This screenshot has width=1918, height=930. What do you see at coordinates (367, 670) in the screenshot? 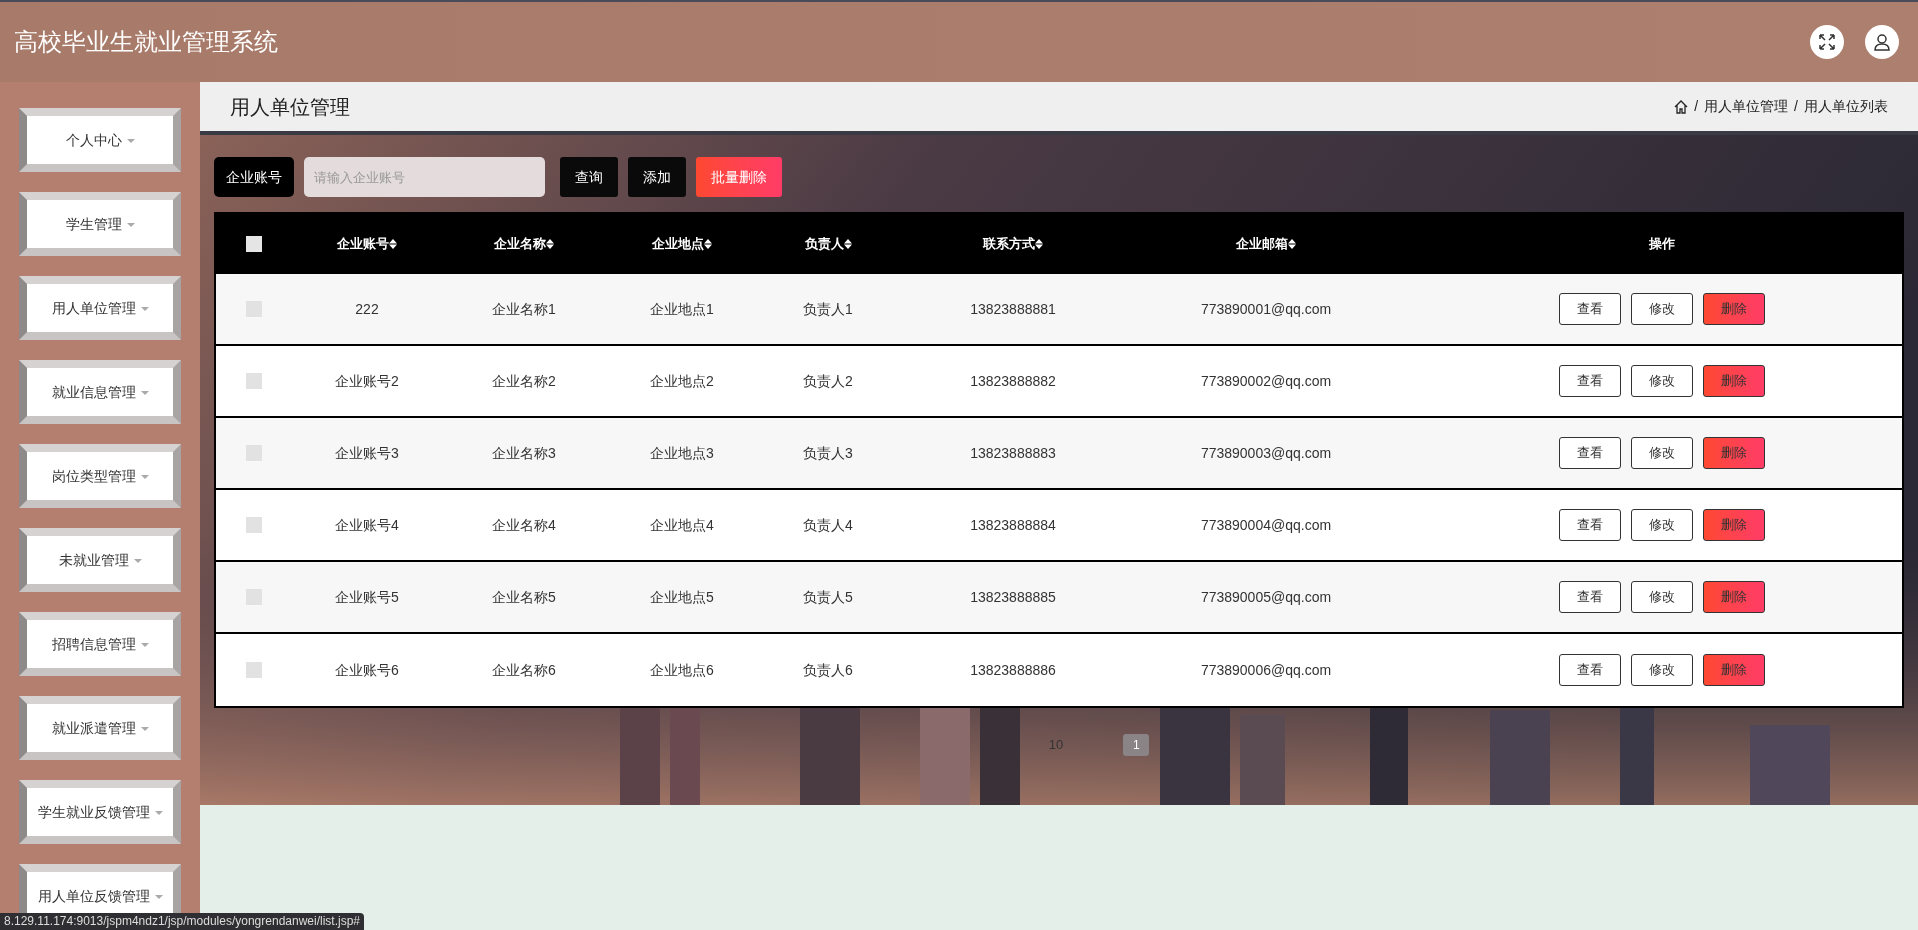
I see `table-cell-text: 企业账号6` at bounding box center [367, 670].